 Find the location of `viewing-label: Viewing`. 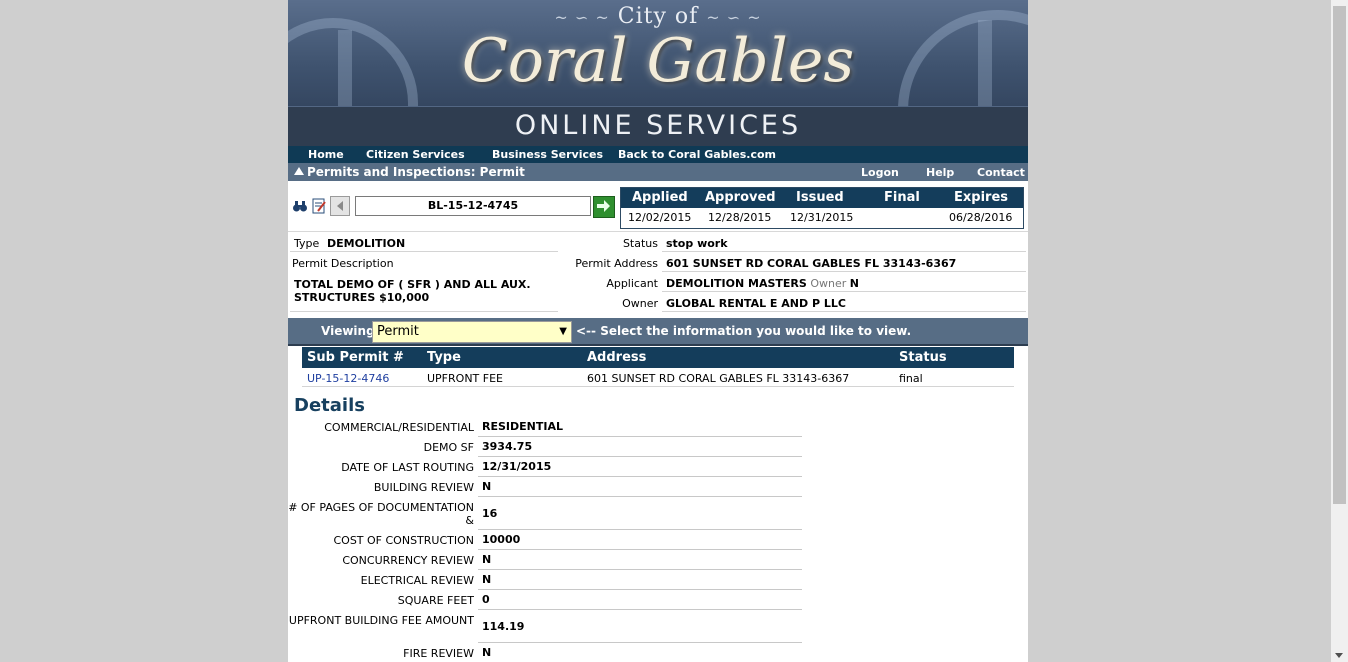

viewing-label: Viewing is located at coordinates (348, 331).